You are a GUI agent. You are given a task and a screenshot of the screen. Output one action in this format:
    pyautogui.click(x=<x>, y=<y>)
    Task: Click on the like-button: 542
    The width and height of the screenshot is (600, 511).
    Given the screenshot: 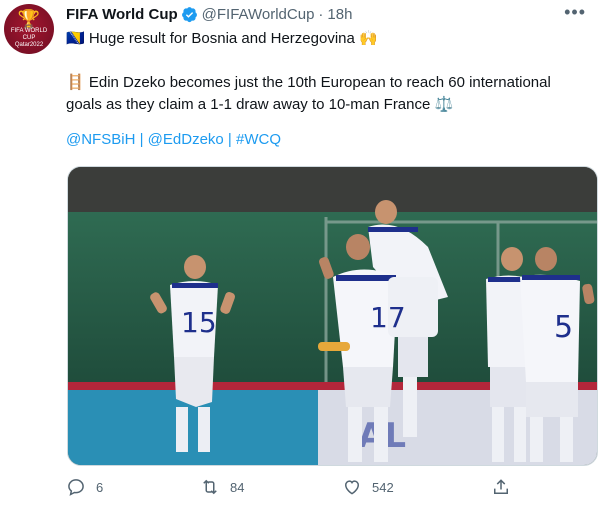 What is the action you would take?
    pyautogui.click(x=368, y=487)
    